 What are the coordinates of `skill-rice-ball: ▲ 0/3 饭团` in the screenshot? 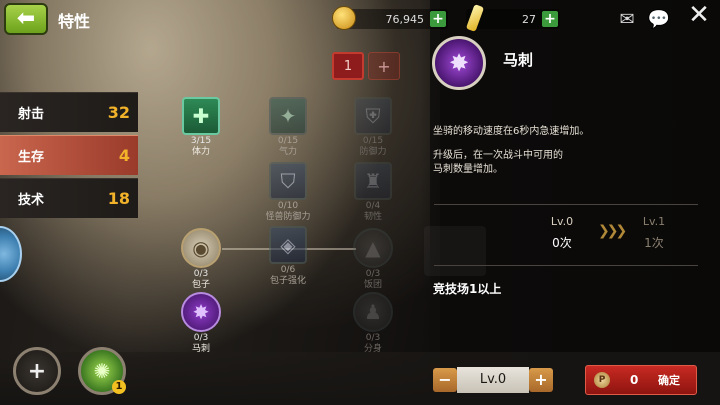 It's located at (373, 259).